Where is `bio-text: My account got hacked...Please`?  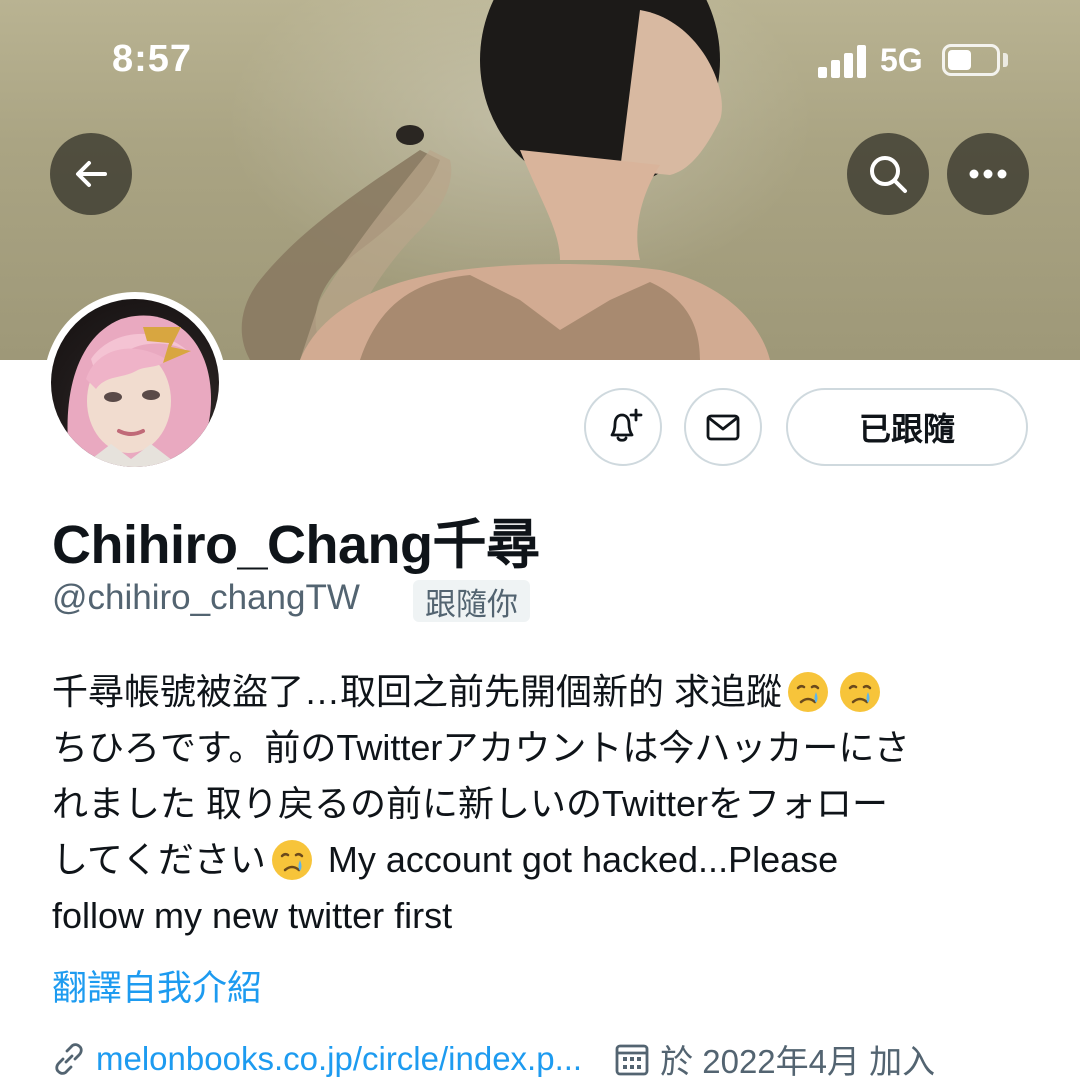 bio-text: My account got hacked...Please is located at coordinates (578, 859).